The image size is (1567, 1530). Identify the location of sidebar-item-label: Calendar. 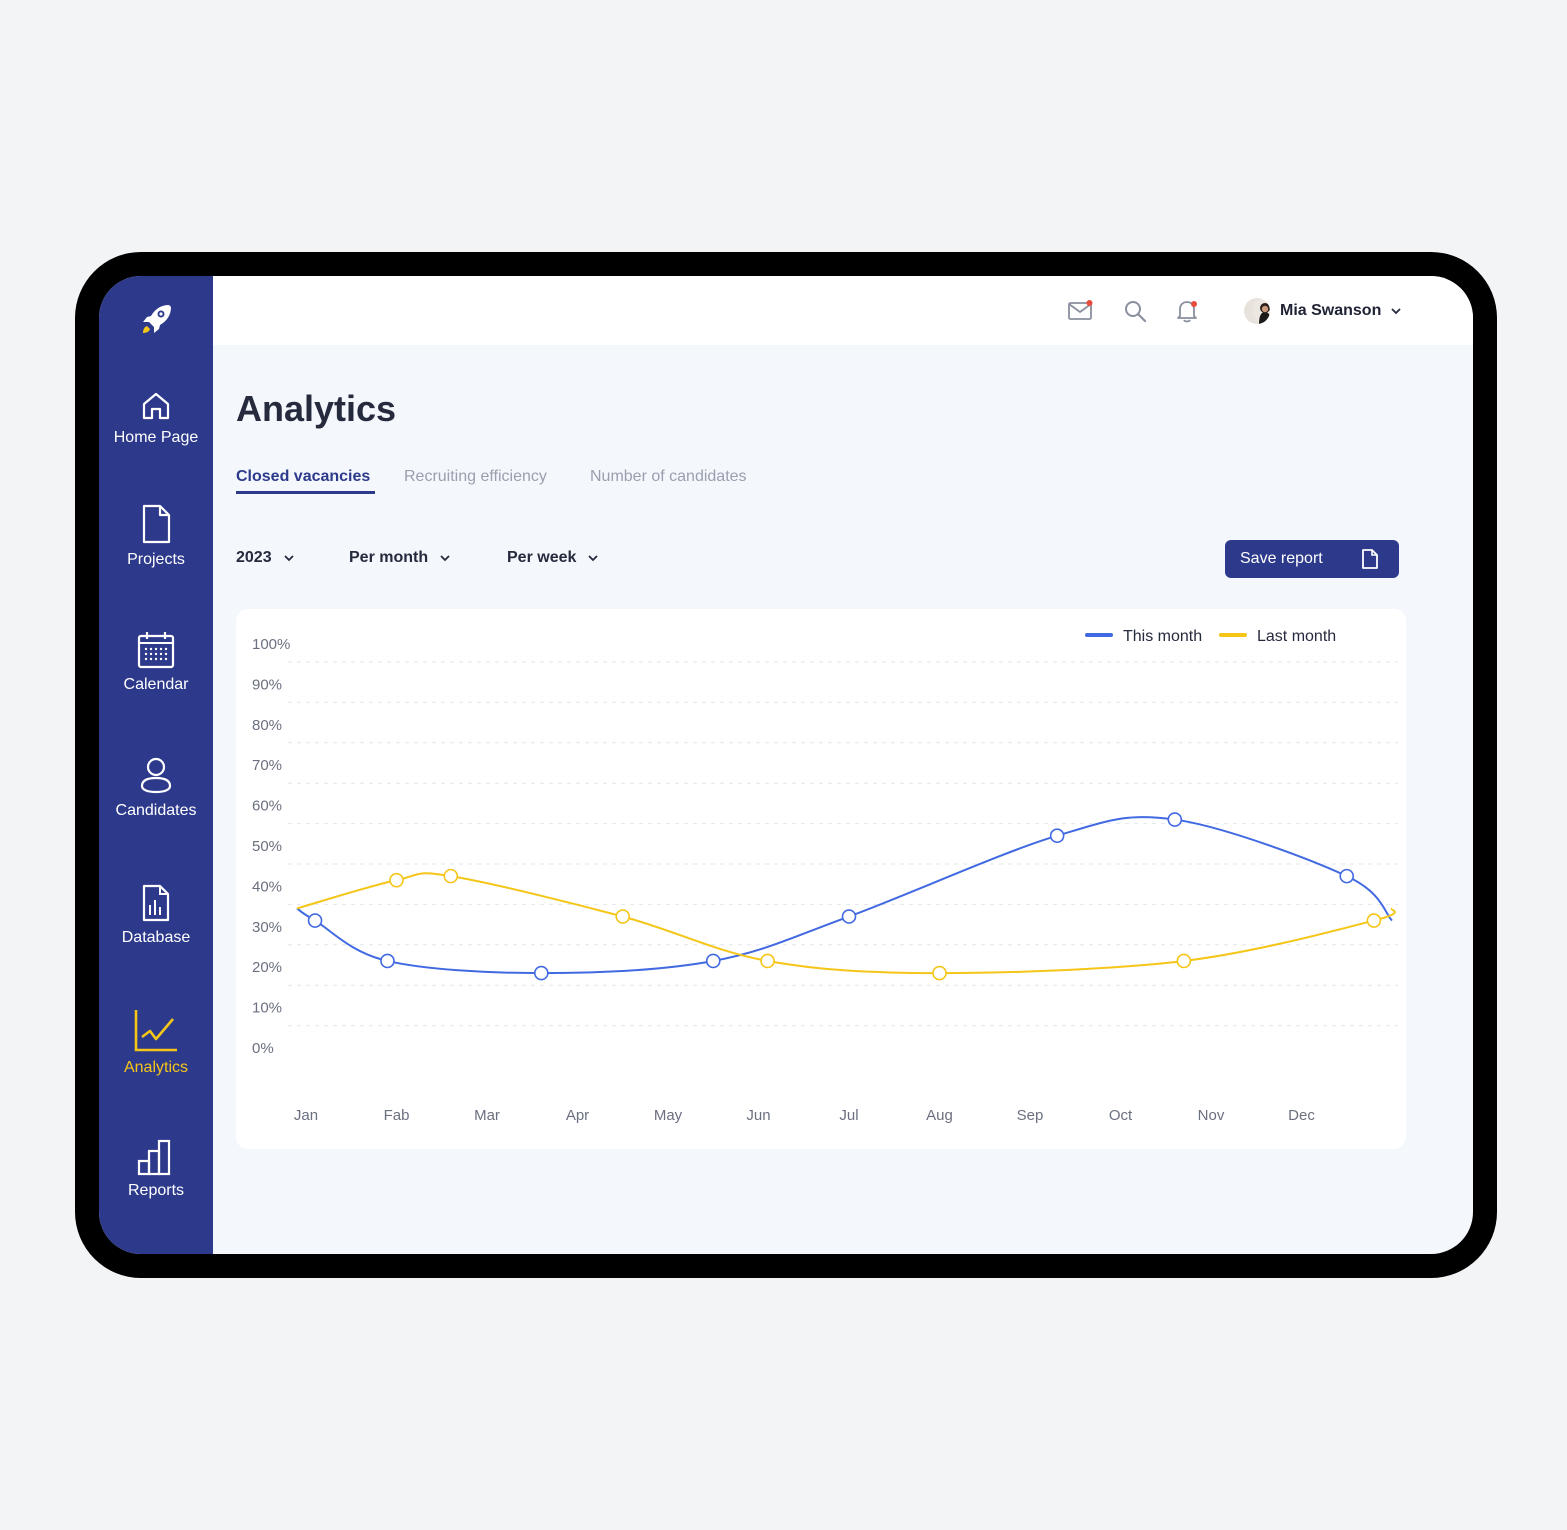
(156, 684).